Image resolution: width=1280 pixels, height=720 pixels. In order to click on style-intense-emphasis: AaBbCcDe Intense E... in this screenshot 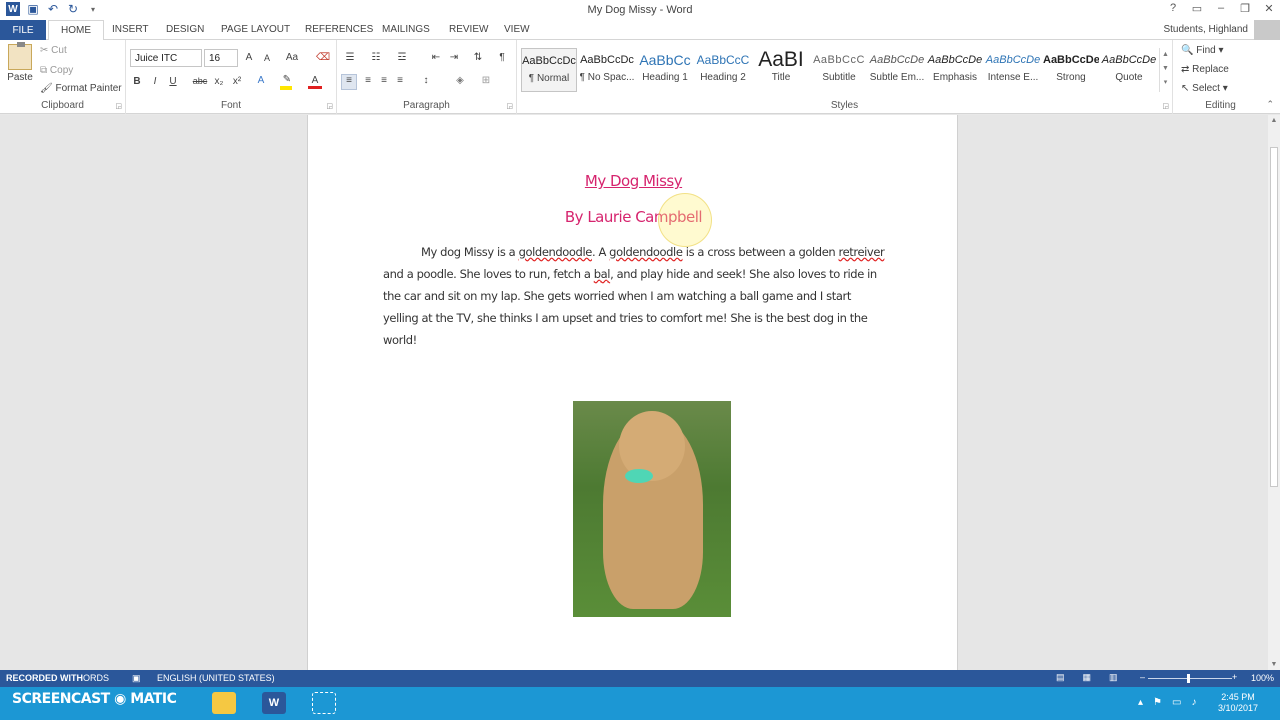, I will do `click(1013, 70)`.